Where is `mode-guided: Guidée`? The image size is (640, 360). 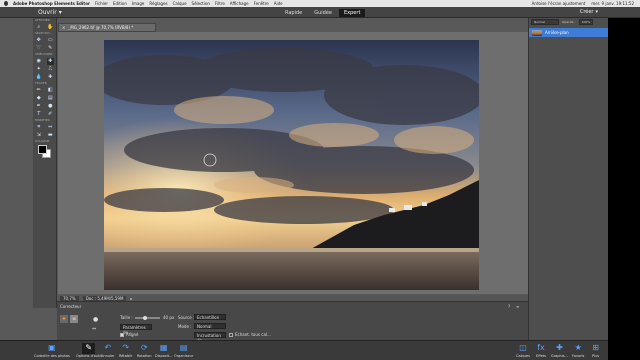 mode-guided: Guidée is located at coordinates (323, 13).